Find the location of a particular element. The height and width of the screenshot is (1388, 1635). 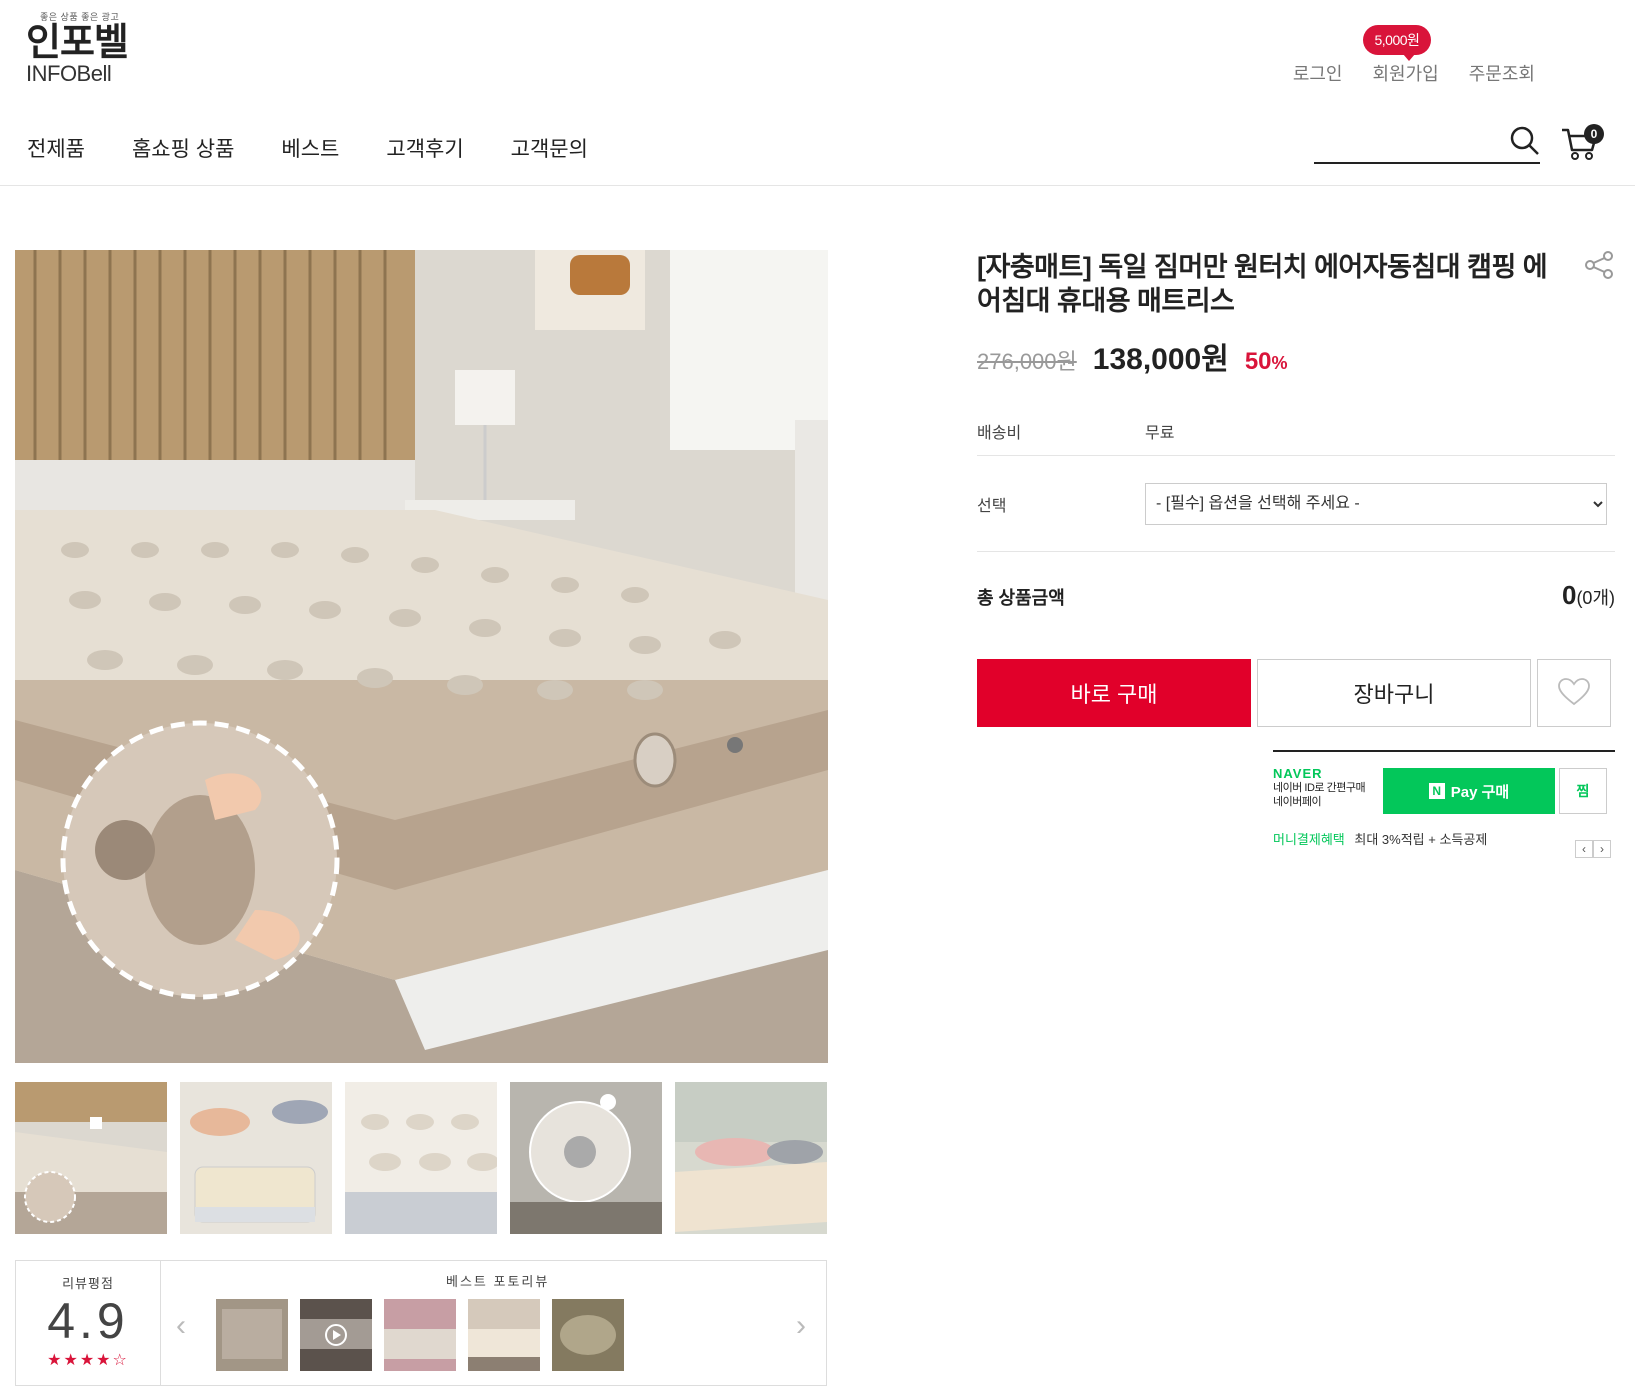

price-row: 276,000원 138,000원 50% is located at coordinates (1296, 356).